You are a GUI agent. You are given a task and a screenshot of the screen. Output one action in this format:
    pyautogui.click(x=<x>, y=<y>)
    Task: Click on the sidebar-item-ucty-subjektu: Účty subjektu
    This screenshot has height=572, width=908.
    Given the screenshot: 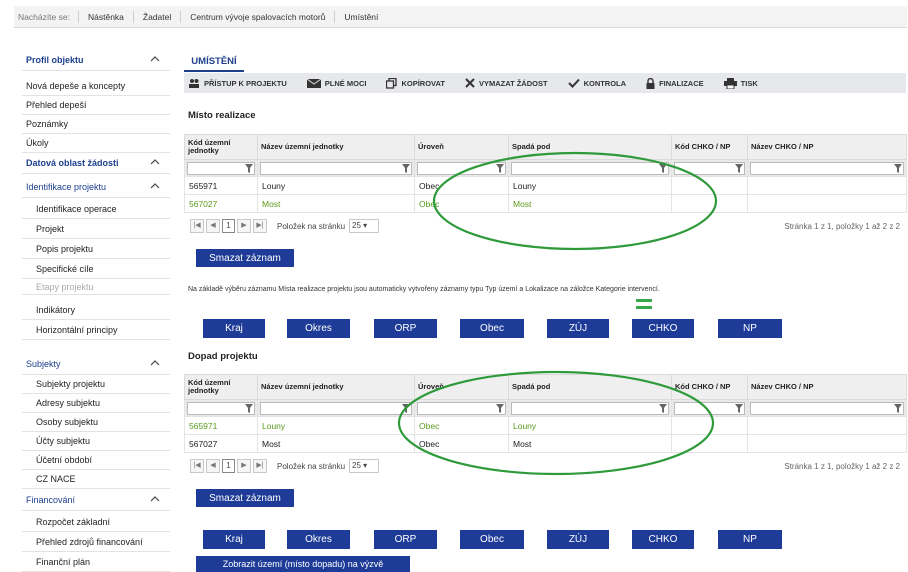 What is the action you would take?
    pyautogui.click(x=96, y=441)
    